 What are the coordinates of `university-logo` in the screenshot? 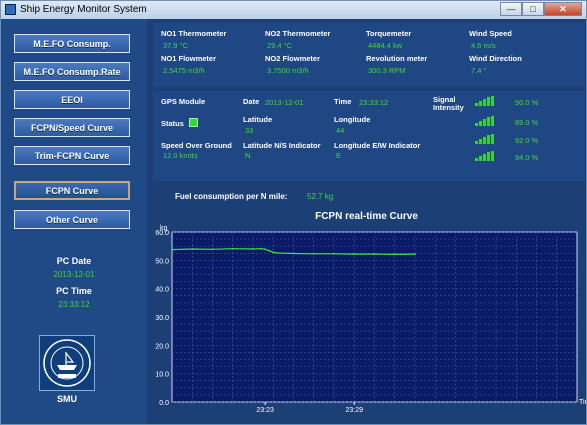 It's located at (67, 363).